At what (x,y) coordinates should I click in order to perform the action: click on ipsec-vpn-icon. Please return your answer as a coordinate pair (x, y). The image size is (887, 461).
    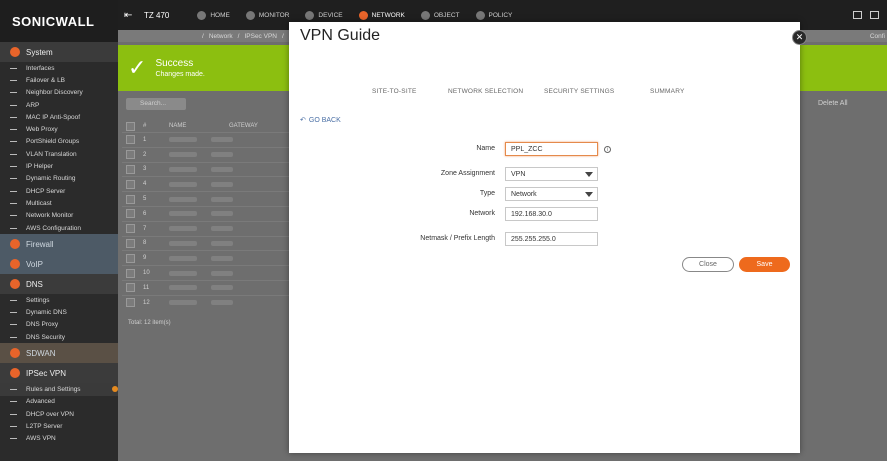
    Looking at the image, I should click on (15, 373).